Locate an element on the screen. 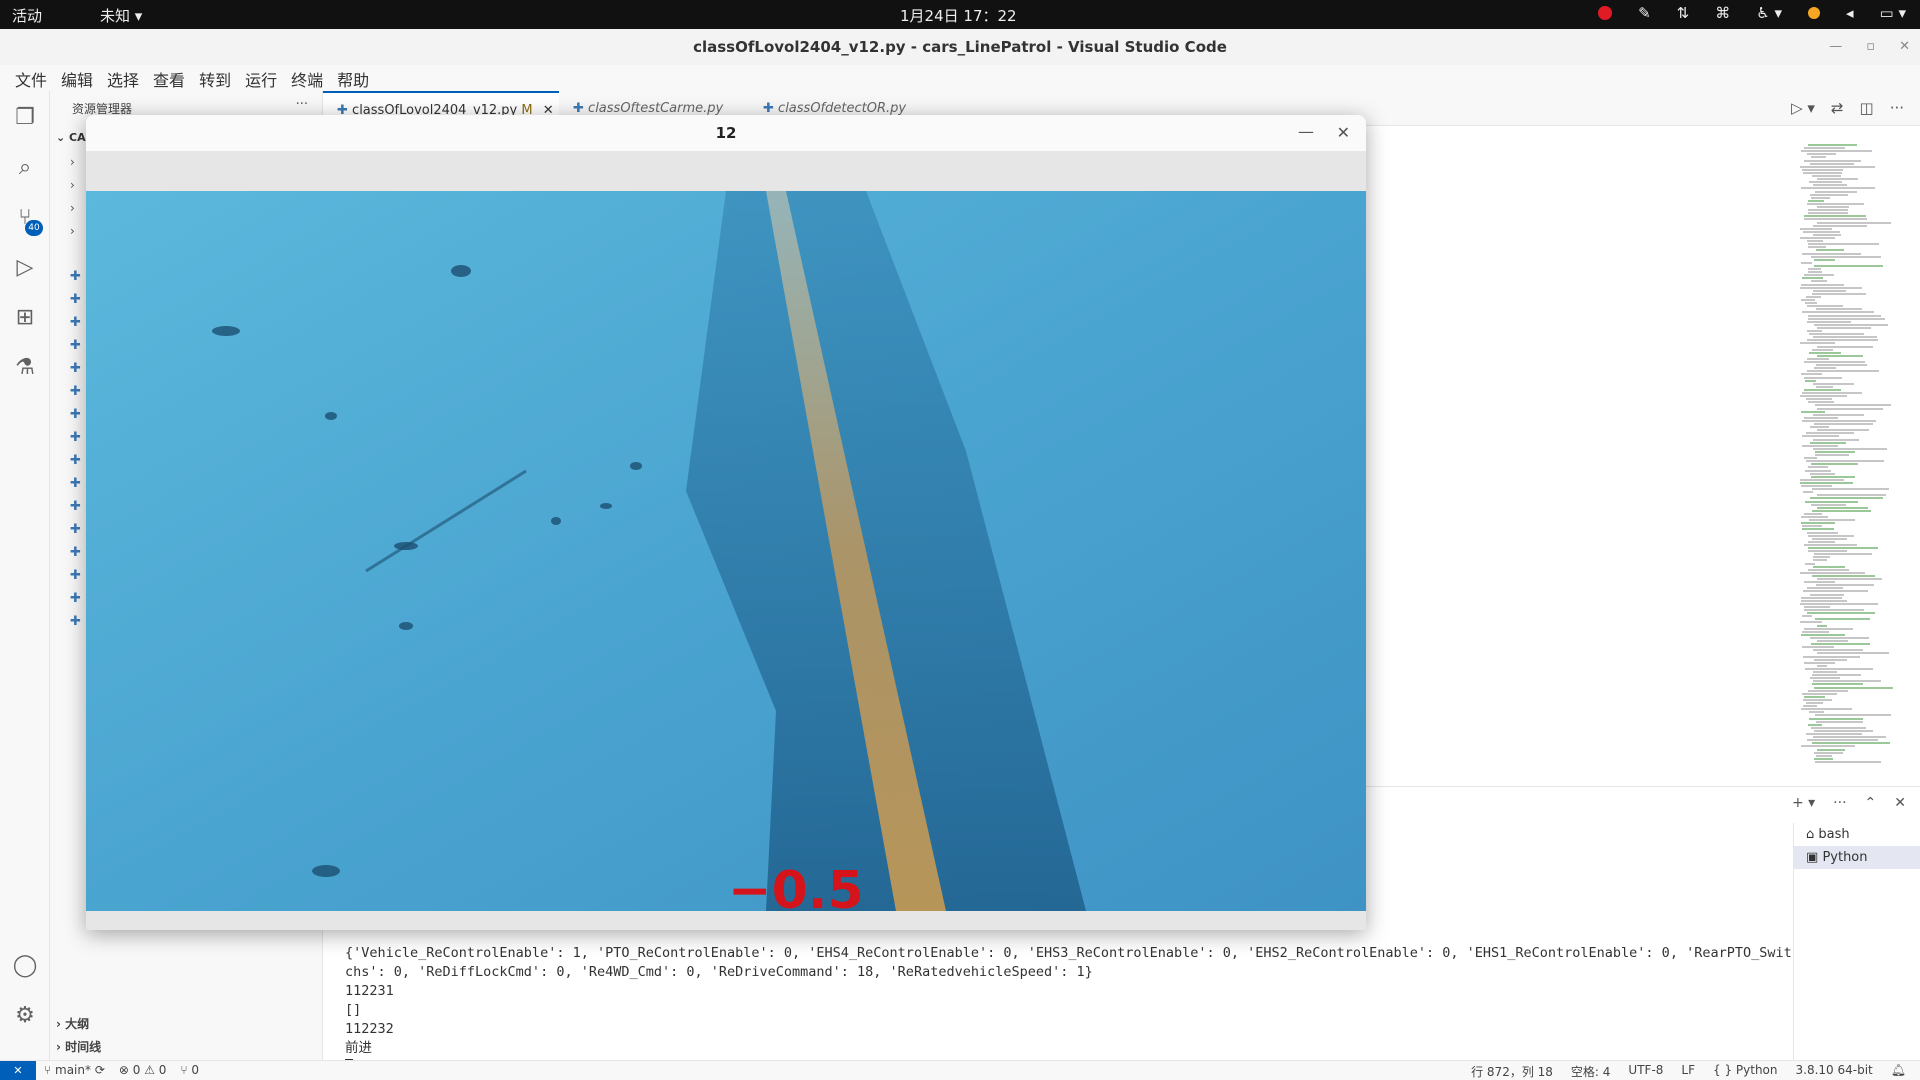 The height and width of the screenshot is (1080, 1920). system-top-bar: 活动 未知 ▾ 1月24日 17：22 ✎ ⇅ ⌘ ♿ ▾ ◂ ▭ ▾ is located at coordinates (960, 14).